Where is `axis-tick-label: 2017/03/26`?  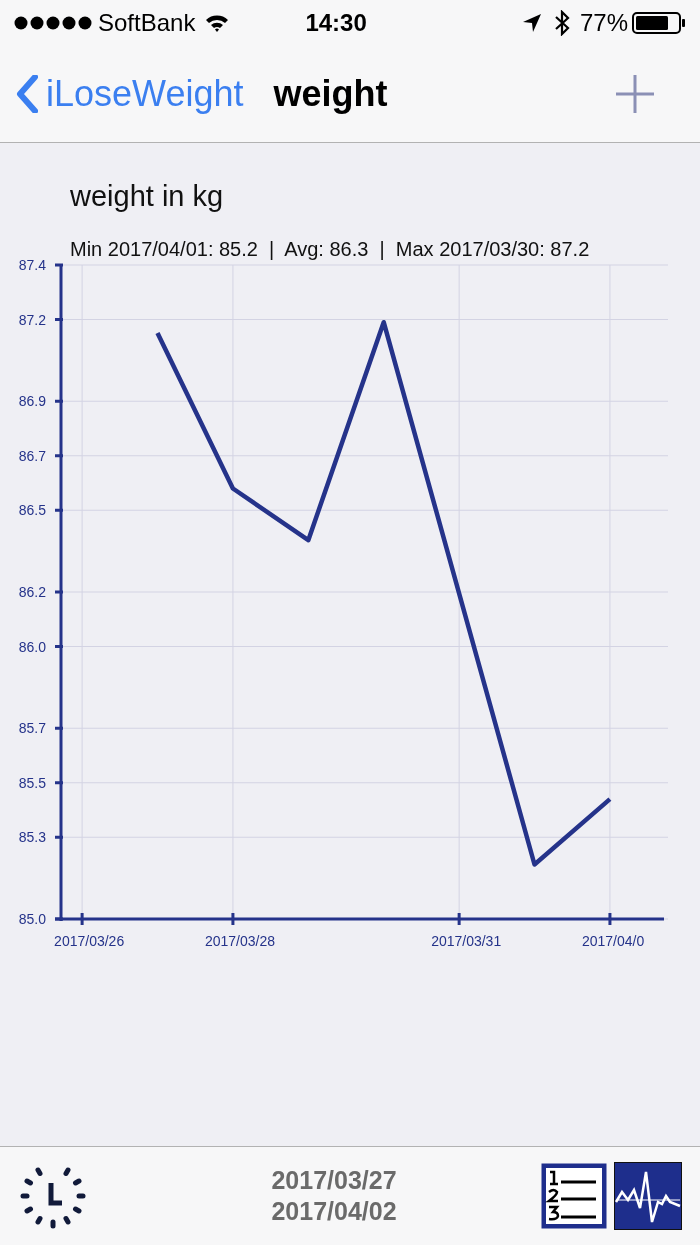 axis-tick-label: 2017/03/26 is located at coordinates (89, 941).